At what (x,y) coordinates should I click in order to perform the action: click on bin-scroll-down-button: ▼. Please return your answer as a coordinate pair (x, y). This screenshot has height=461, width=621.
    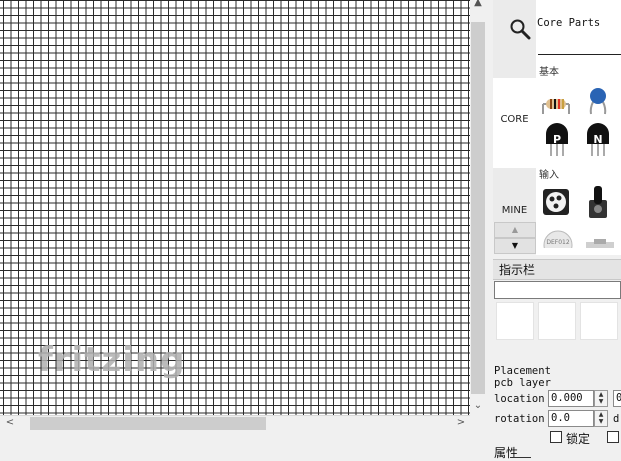
    Looking at the image, I should click on (515, 246).